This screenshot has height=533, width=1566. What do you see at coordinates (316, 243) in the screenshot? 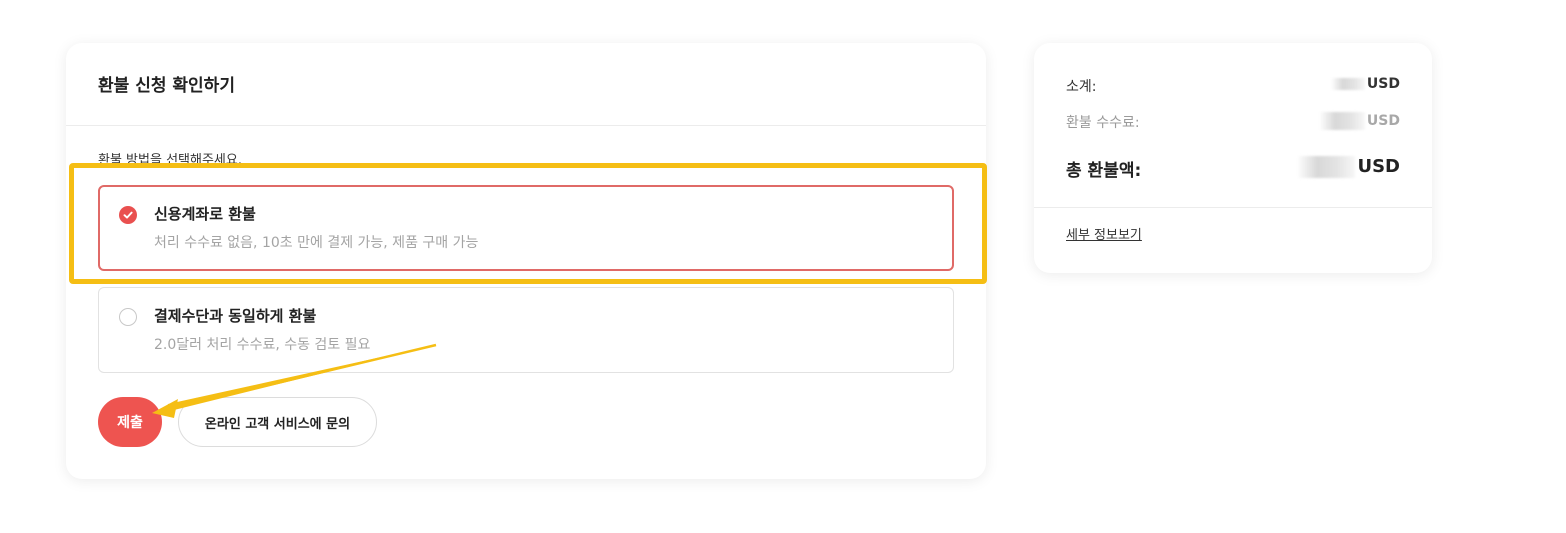
I see `option-description: 처리 수수료 없음, 10초 만에 결제 가능, 제품 구매 가능` at bounding box center [316, 243].